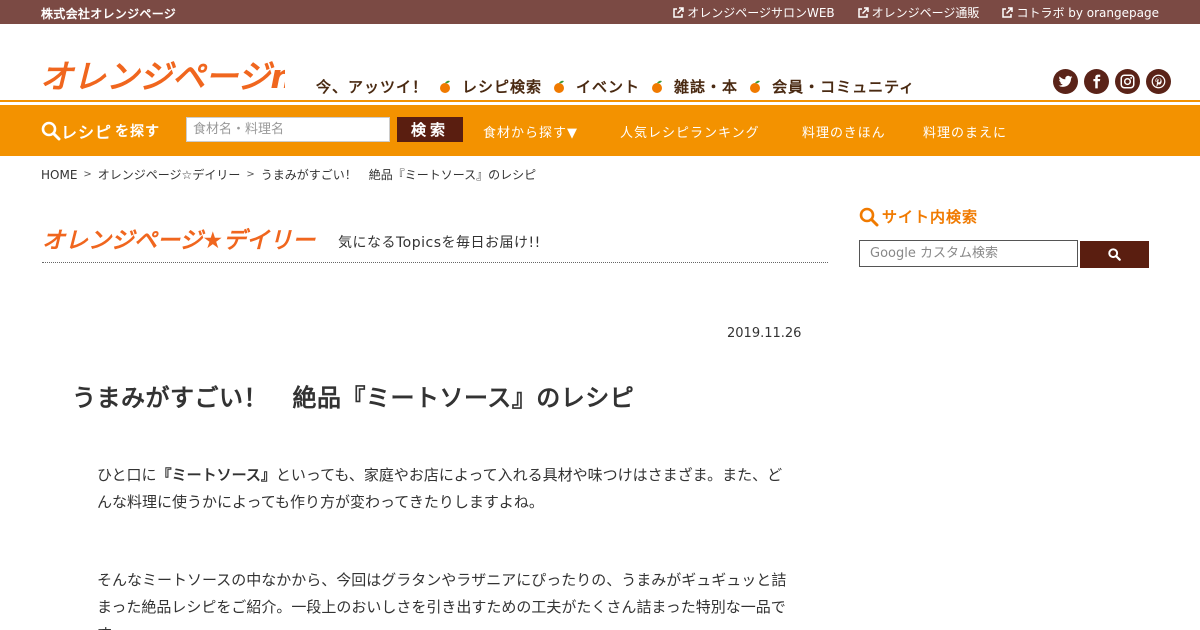  Describe the element at coordinates (87, 132) in the screenshot. I see `recipe-label-main: レシピ` at that location.